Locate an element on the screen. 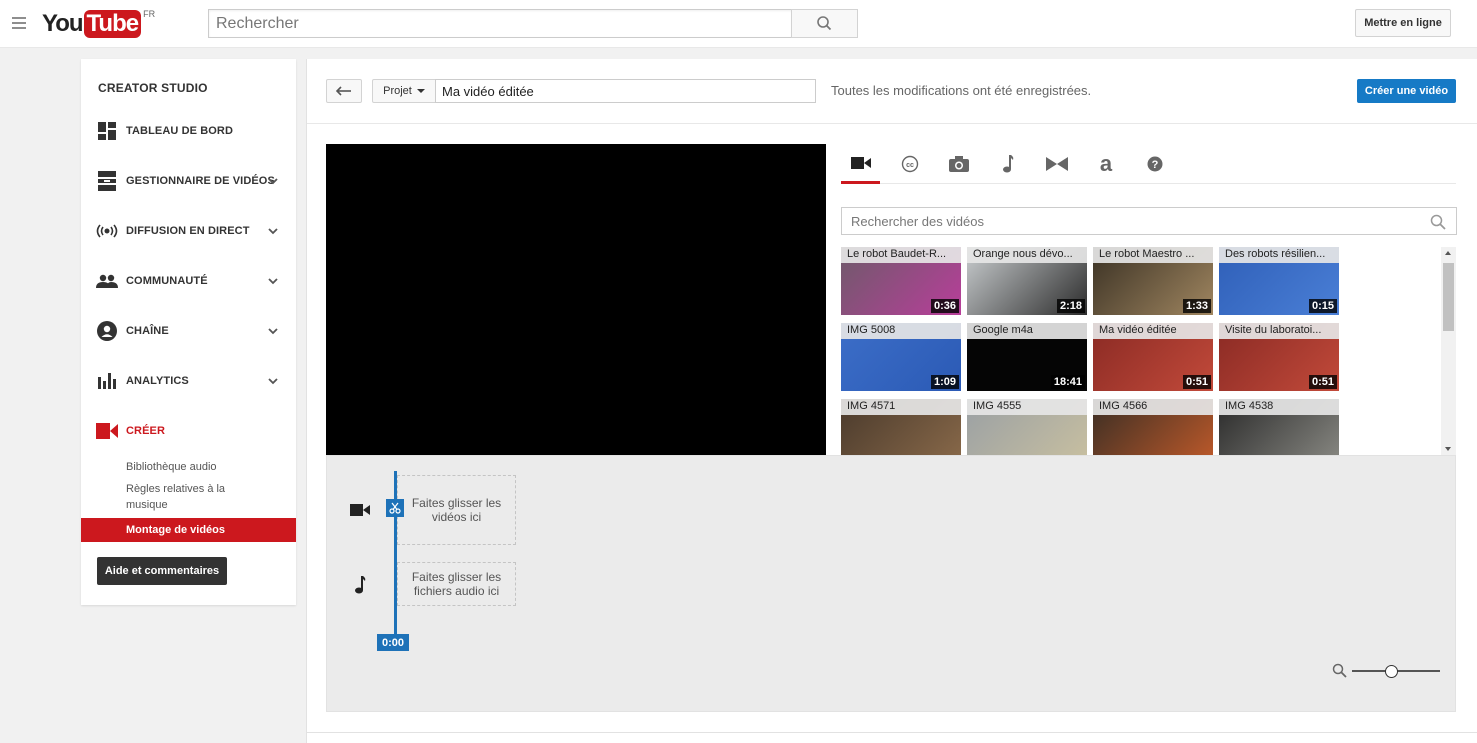 The width and height of the screenshot is (1477, 743). video-thumbnail: Ma vidéo éditée 0:51 is located at coordinates (1153, 357).